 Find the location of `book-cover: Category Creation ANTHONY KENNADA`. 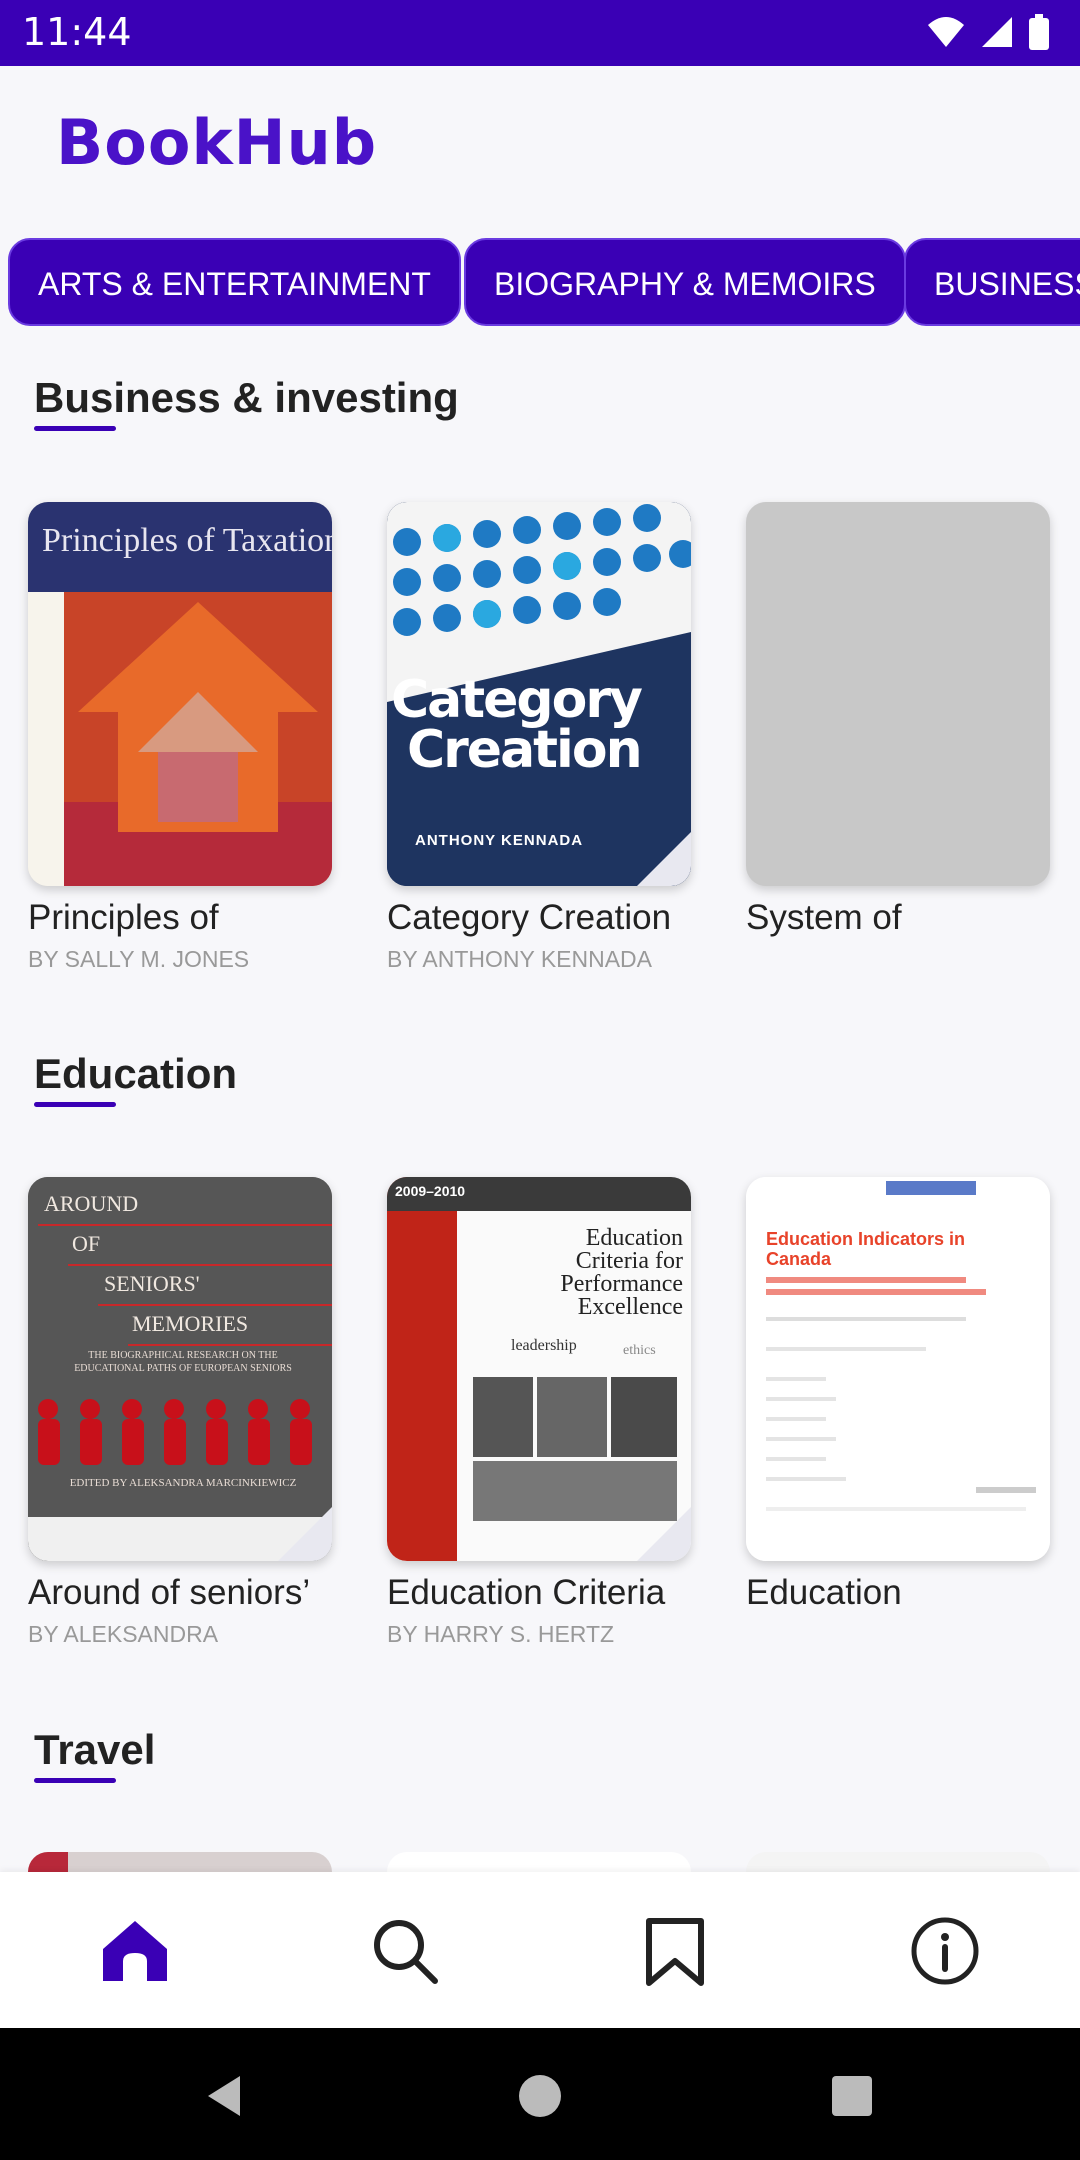

book-cover: Category Creation ANTHONY KENNADA is located at coordinates (539, 694).